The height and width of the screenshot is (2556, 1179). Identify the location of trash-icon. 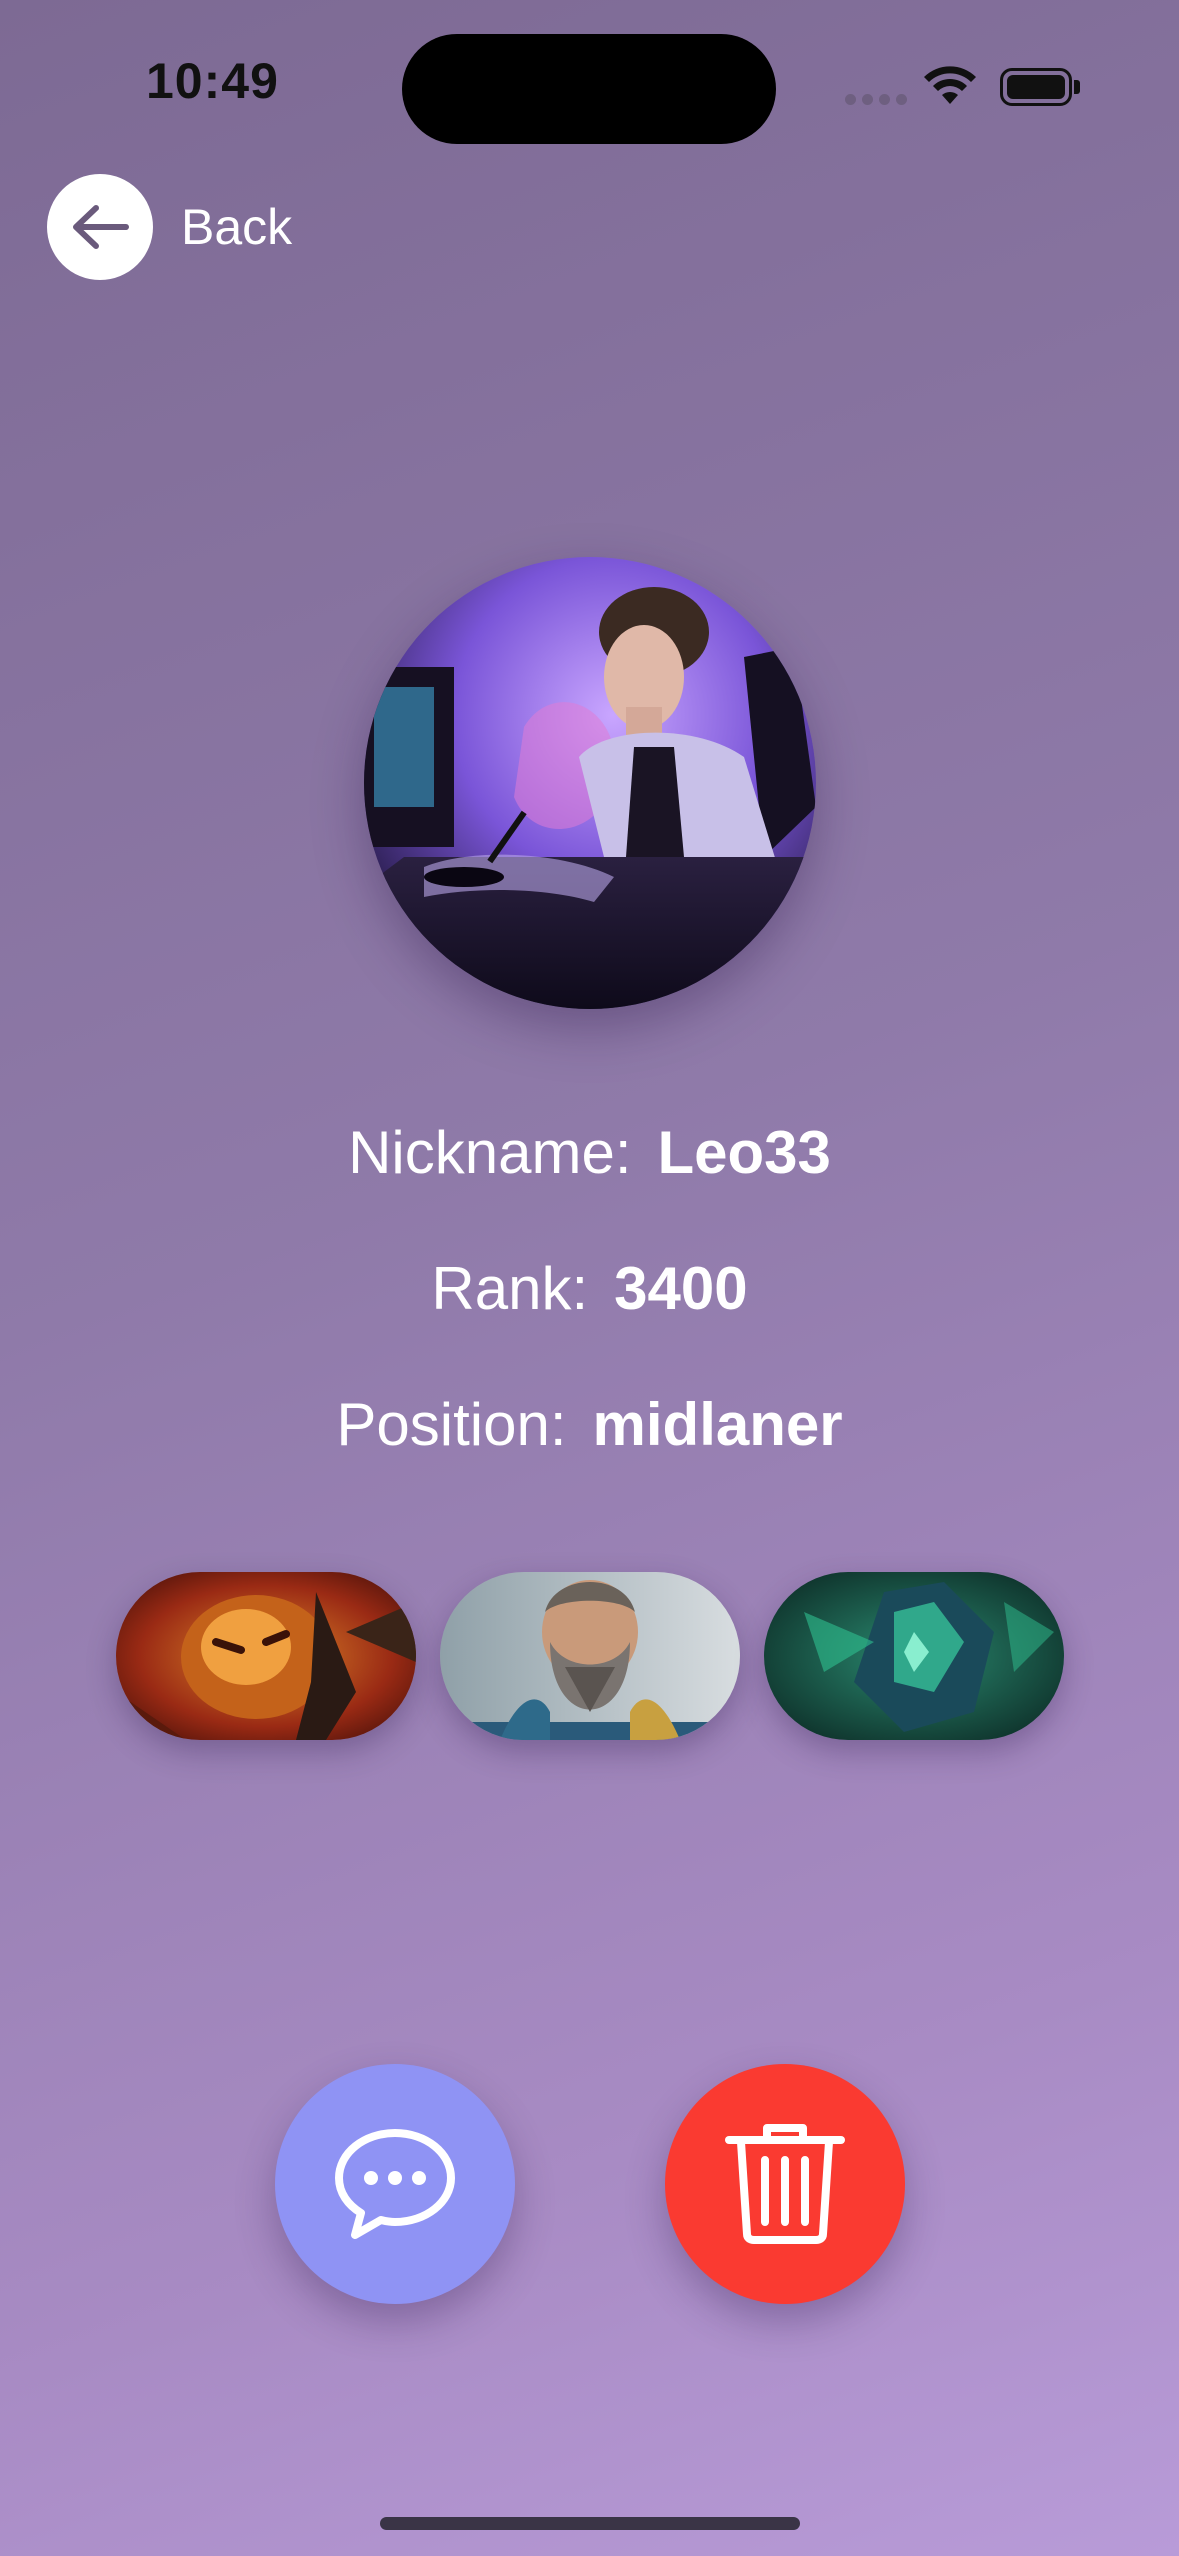
(785, 2184).